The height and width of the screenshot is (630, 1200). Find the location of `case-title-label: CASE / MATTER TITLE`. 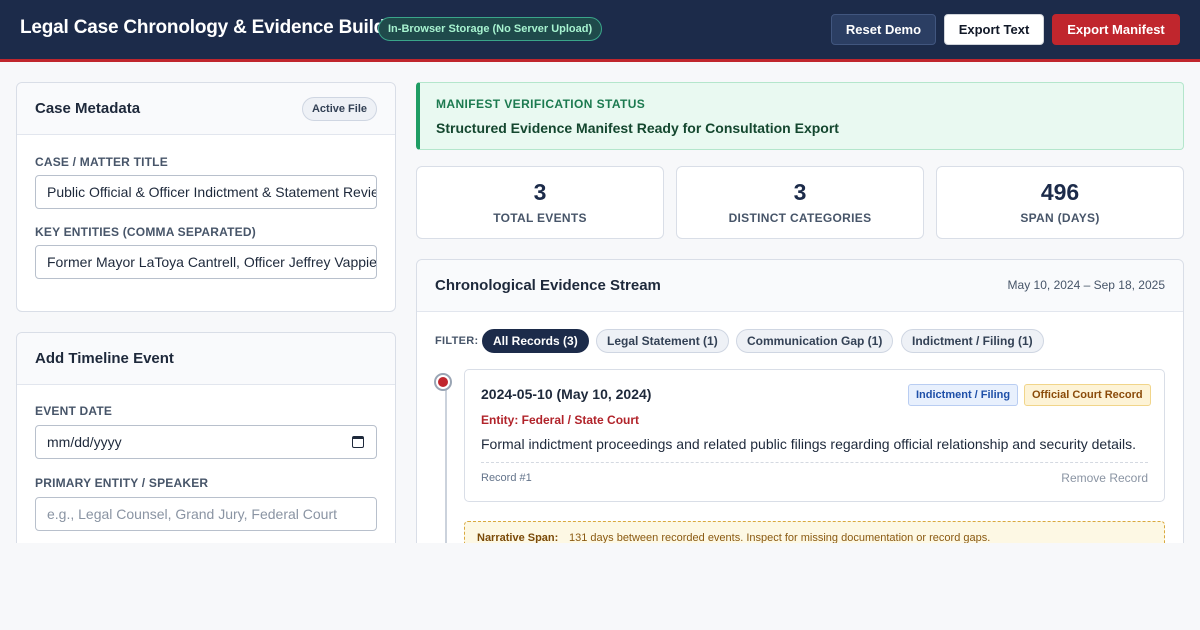

case-title-label: CASE / MATTER TITLE is located at coordinates (101, 162).